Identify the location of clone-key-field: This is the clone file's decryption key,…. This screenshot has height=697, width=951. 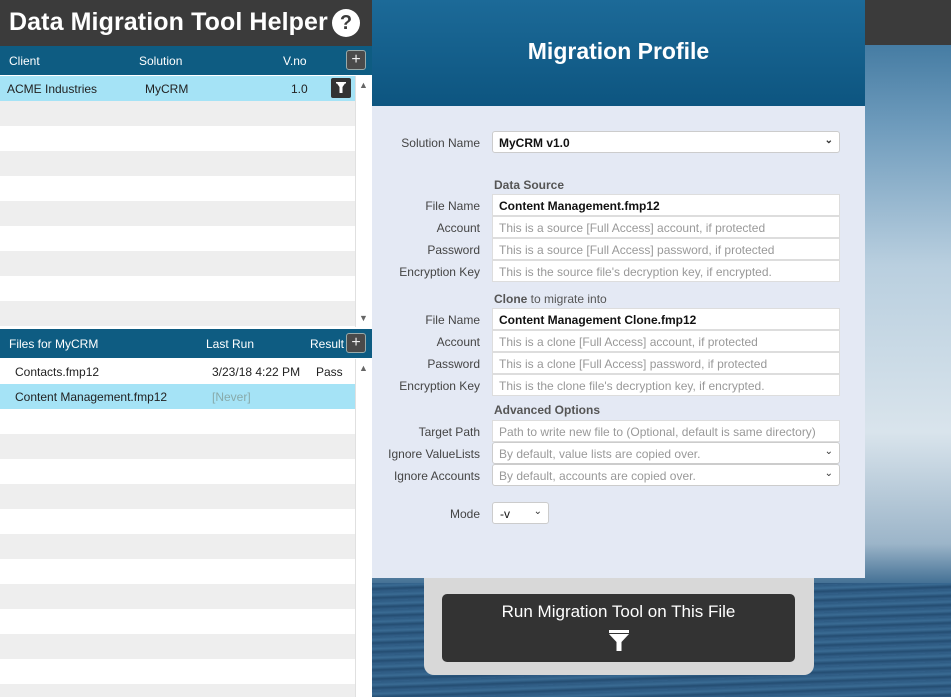
(666, 385).